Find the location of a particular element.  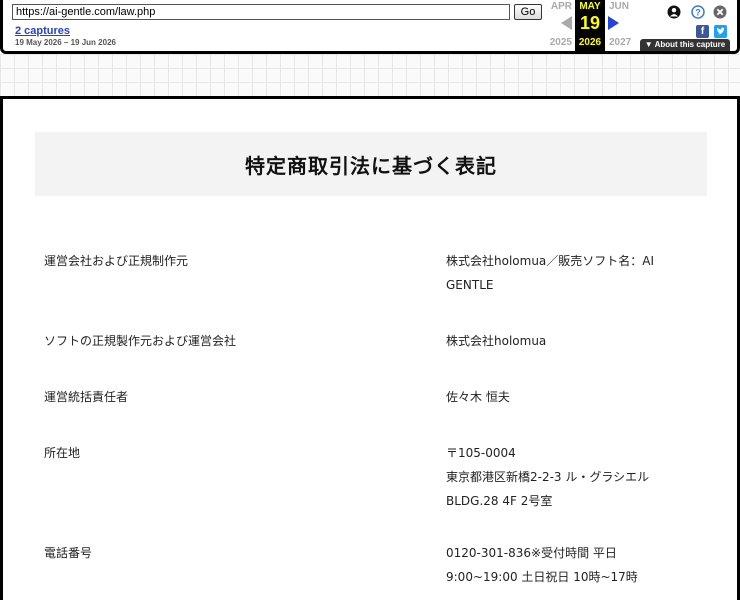

row-value-line: BLDG.28 4F 2号室 is located at coordinates (499, 501).